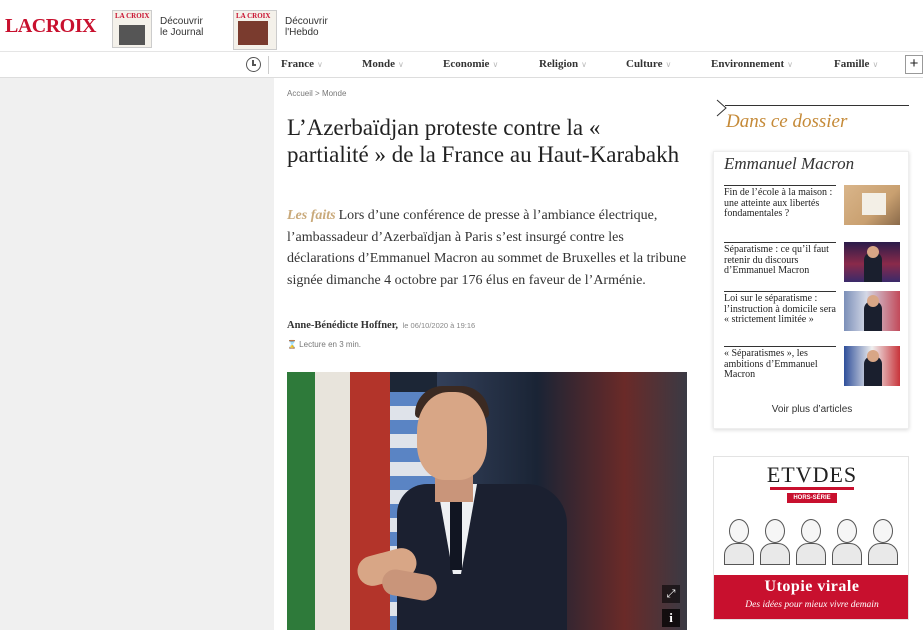 This screenshot has width=923, height=630. I want to click on nav-item-monde: Monde ∨, so click(383, 64).